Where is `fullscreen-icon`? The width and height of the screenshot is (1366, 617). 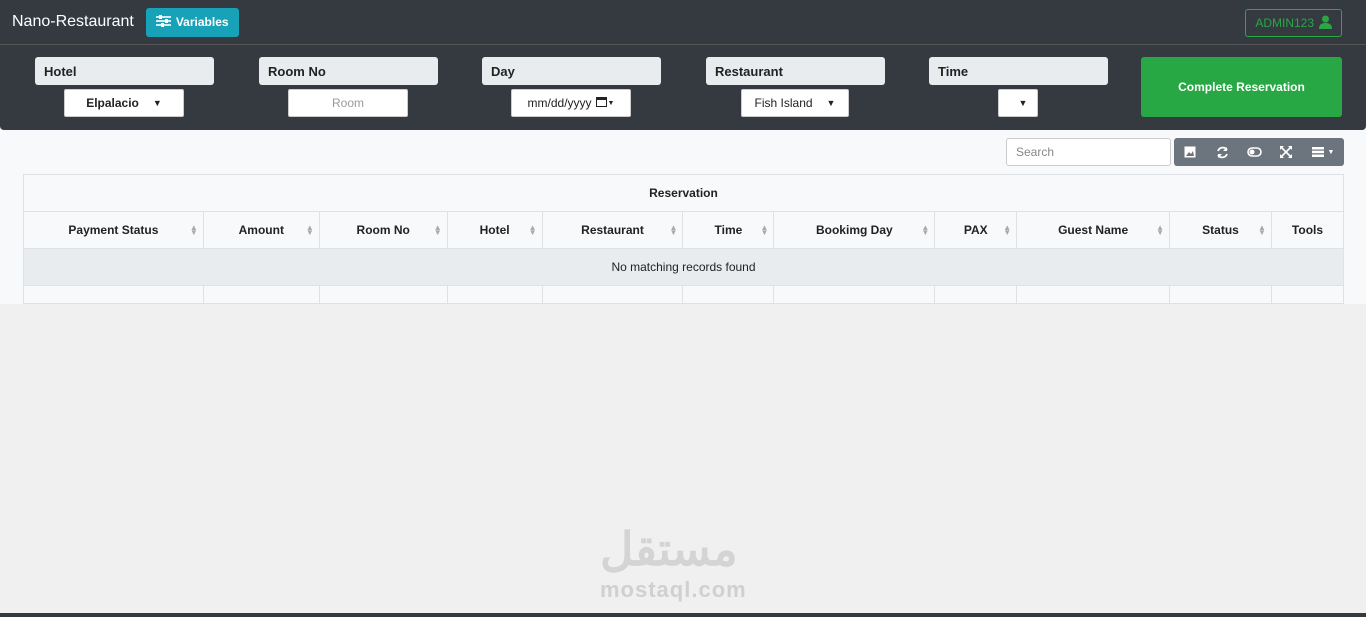
fullscreen-icon is located at coordinates (1286, 152).